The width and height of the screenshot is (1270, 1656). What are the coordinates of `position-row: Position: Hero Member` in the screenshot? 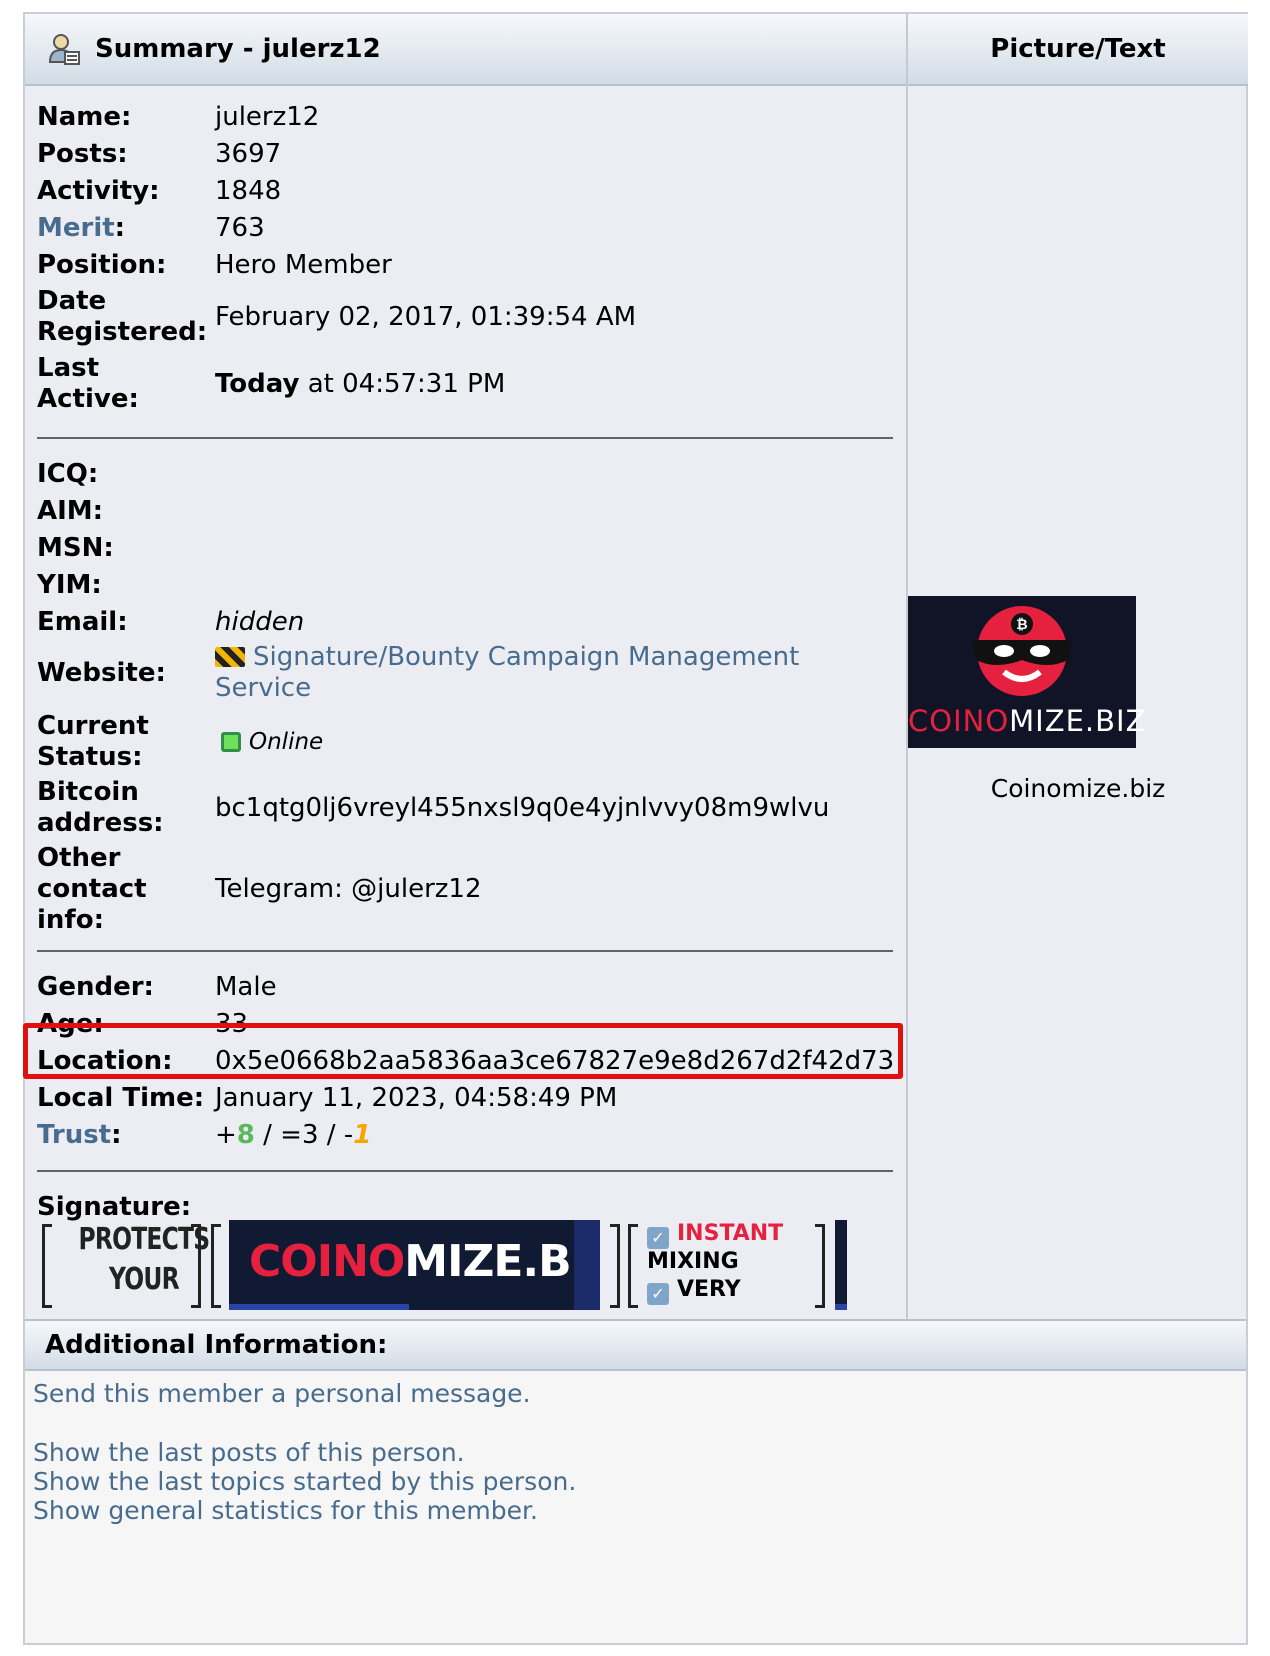 It's located at (467, 265).